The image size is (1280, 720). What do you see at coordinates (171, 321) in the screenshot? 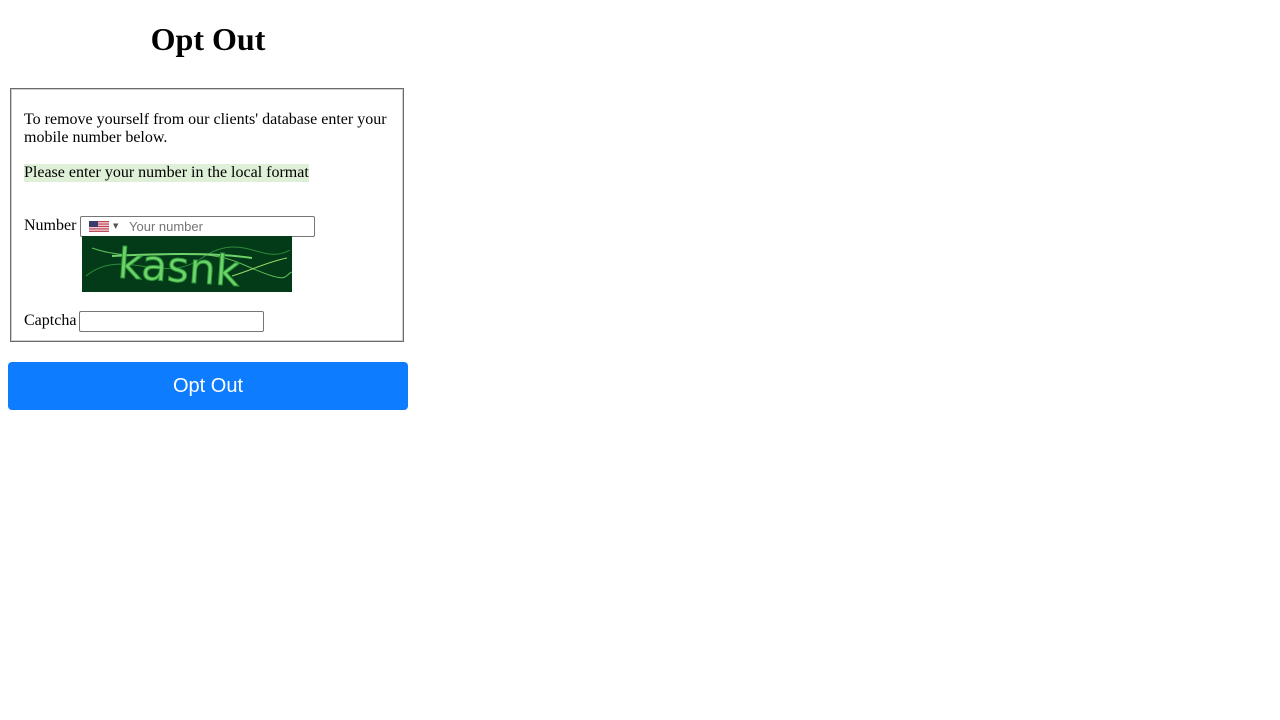
I see `captcha-input` at bounding box center [171, 321].